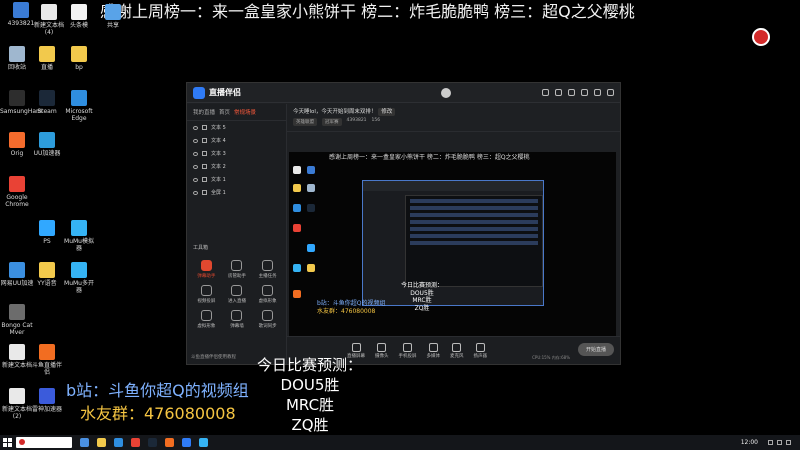 This screenshot has width=800, height=450. I want to click on desktop-icon: PS, so click(47, 232).